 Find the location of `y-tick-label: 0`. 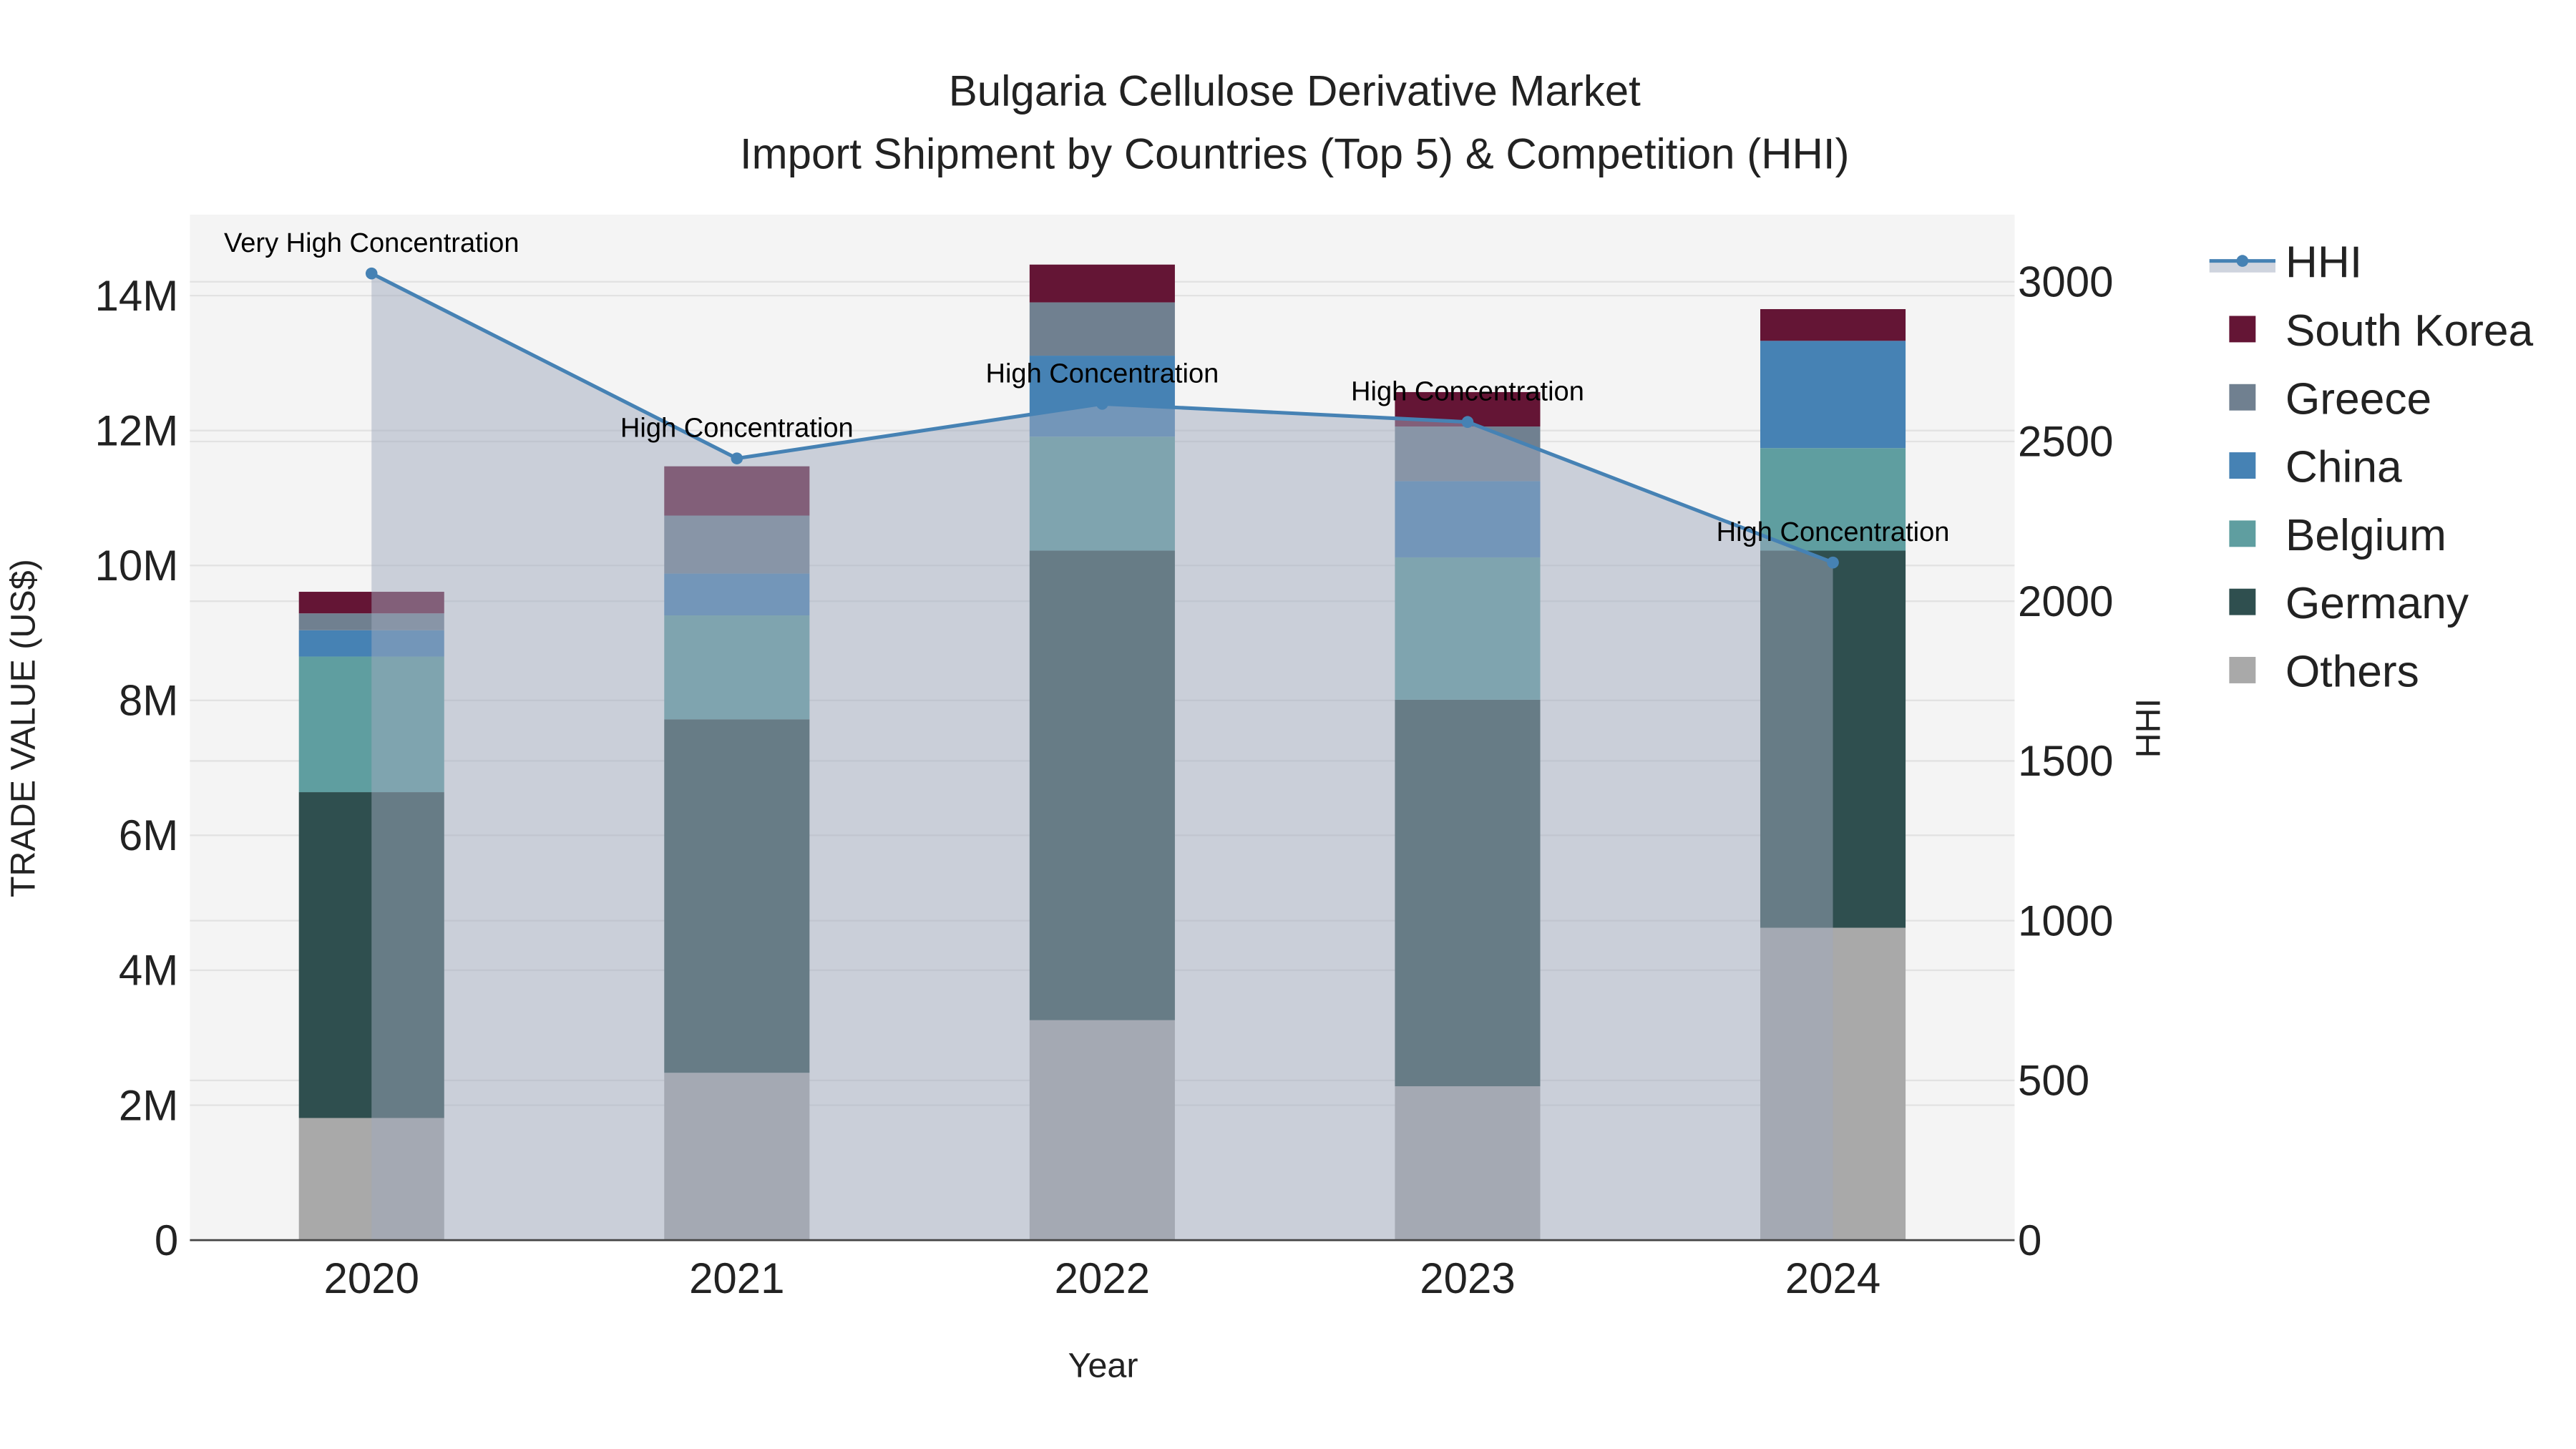

y-tick-label: 0 is located at coordinates (166, 1240).